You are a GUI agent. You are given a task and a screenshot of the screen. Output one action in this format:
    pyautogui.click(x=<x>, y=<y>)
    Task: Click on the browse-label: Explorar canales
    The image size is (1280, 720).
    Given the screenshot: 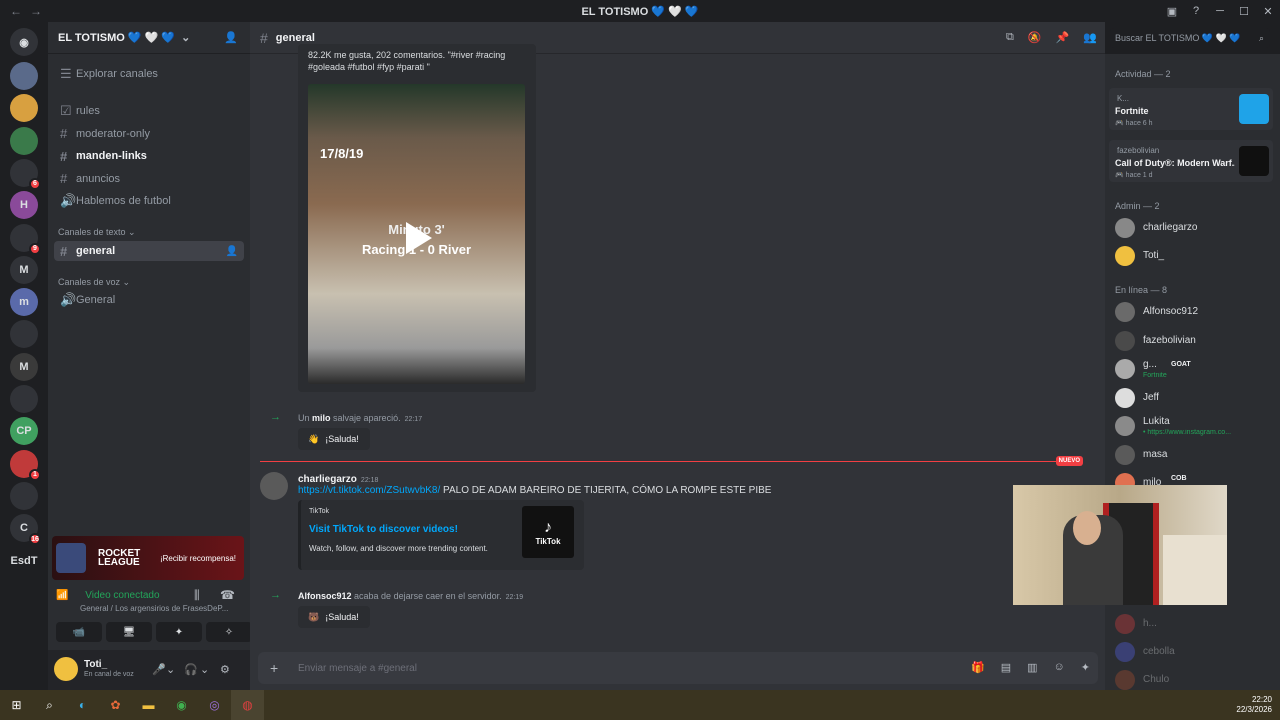 What is the action you would take?
    pyautogui.click(x=117, y=74)
    